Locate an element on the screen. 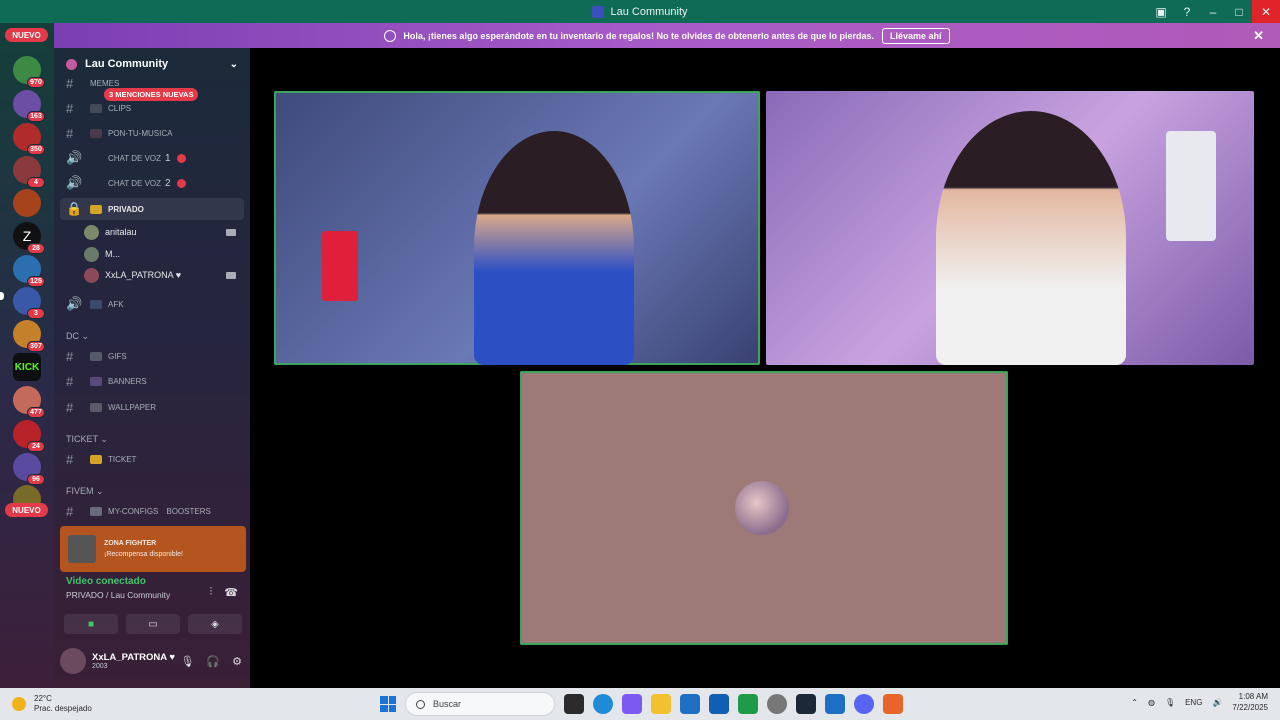 Image resolution: width=1280 pixels, height=720 pixels. channel-label: CHAT DE VOZ is located at coordinates (135, 183).